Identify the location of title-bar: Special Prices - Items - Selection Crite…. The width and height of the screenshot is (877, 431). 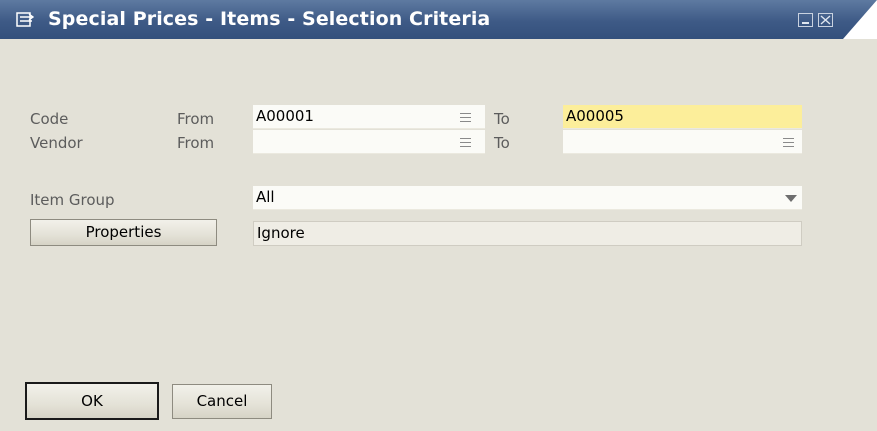
(438, 19).